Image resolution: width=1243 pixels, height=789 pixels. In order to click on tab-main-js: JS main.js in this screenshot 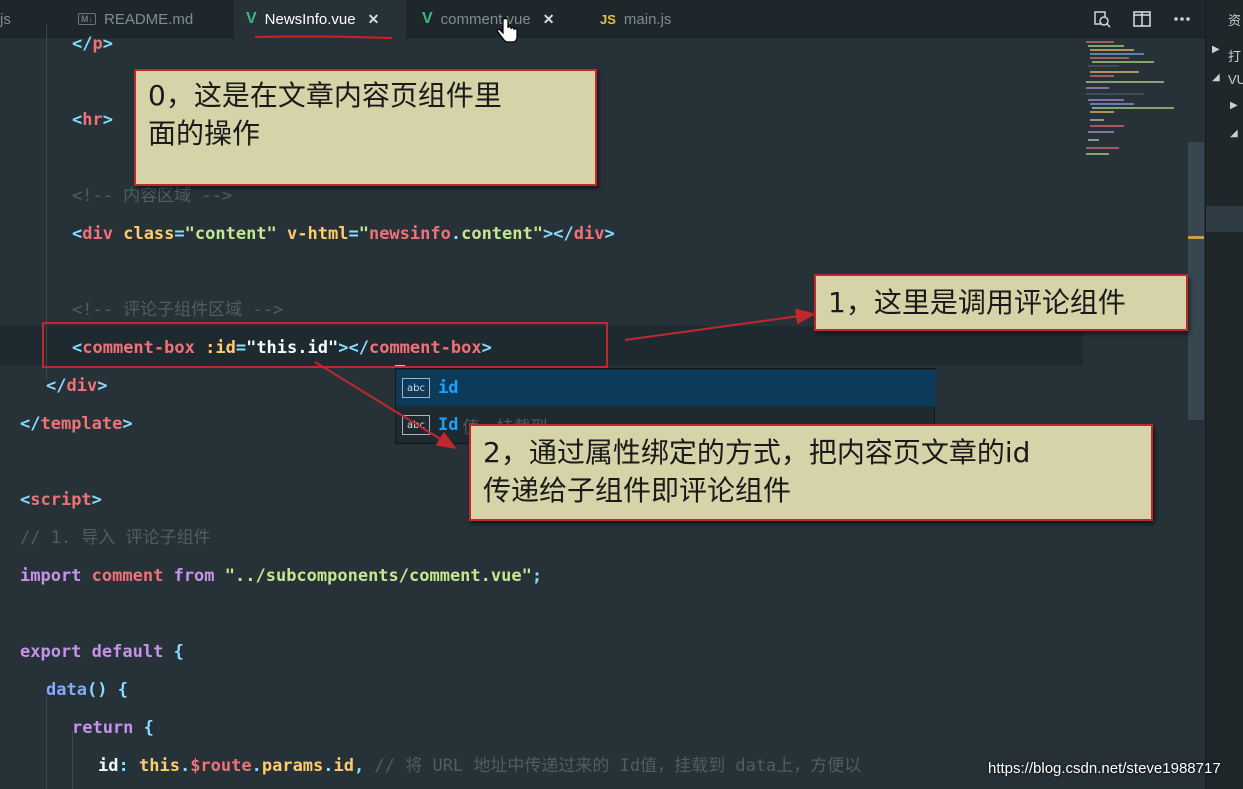, I will do `click(659, 19)`.